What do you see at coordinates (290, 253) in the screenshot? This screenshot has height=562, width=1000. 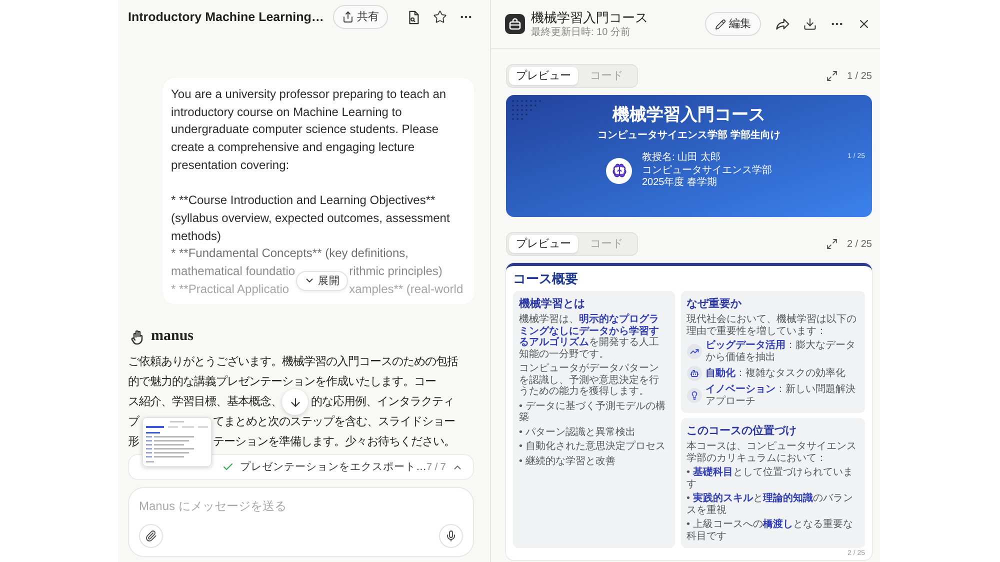 I see `prompt-text: * **Fundamental Concepts** (key definitions,` at bounding box center [290, 253].